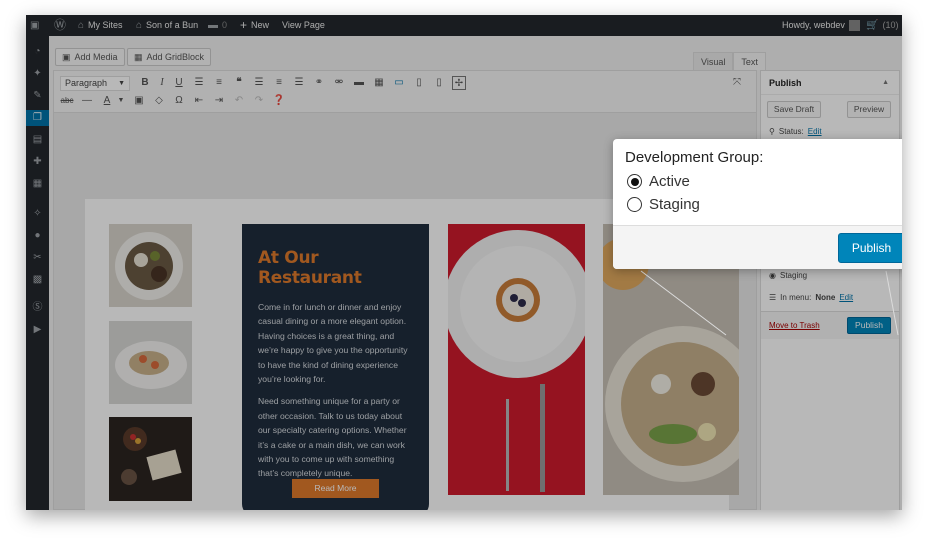  What do you see at coordinates (663, 204) in the screenshot?
I see `radio-option-staging: Staging` at bounding box center [663, 204].